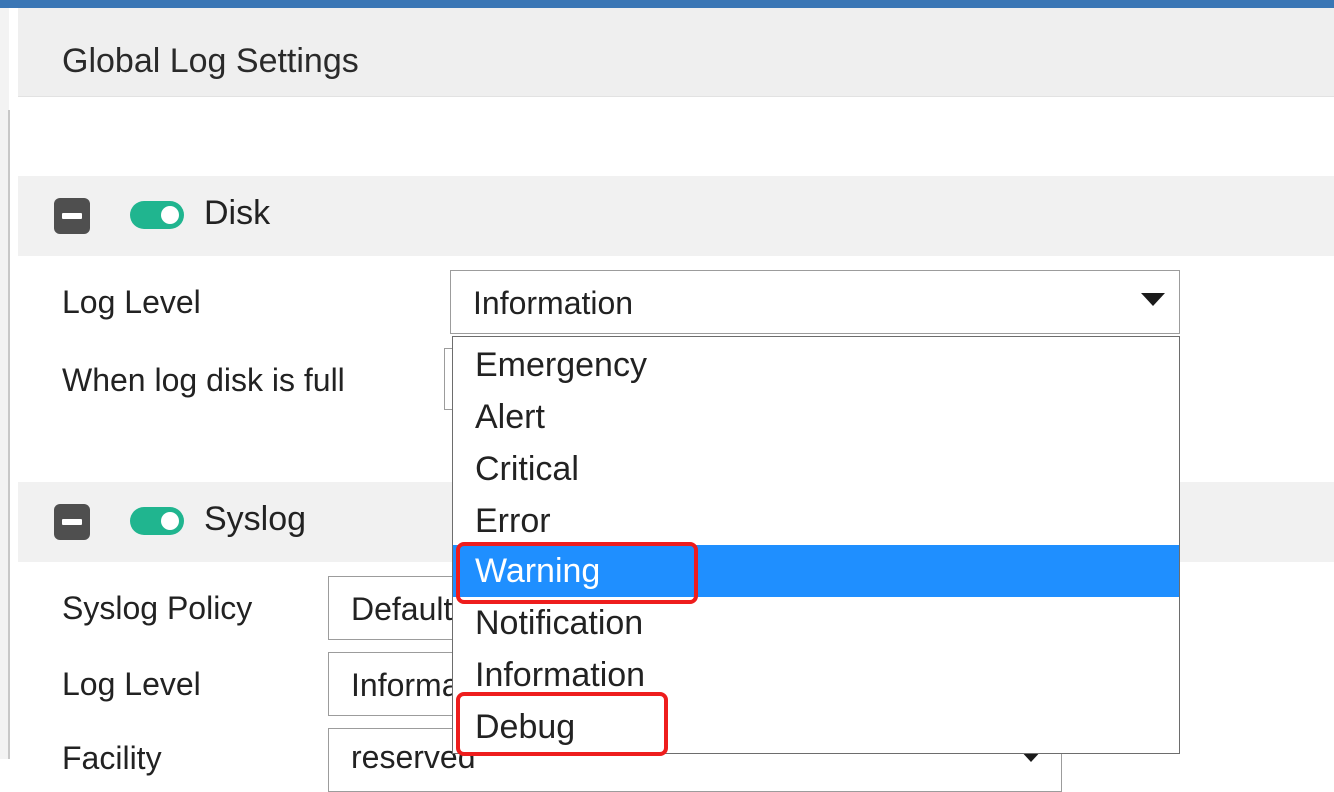  What do you see at coordinates (237, 213) in the screenshot?
I see `disk-section-title: Disk` at bounding box center [237, 213].